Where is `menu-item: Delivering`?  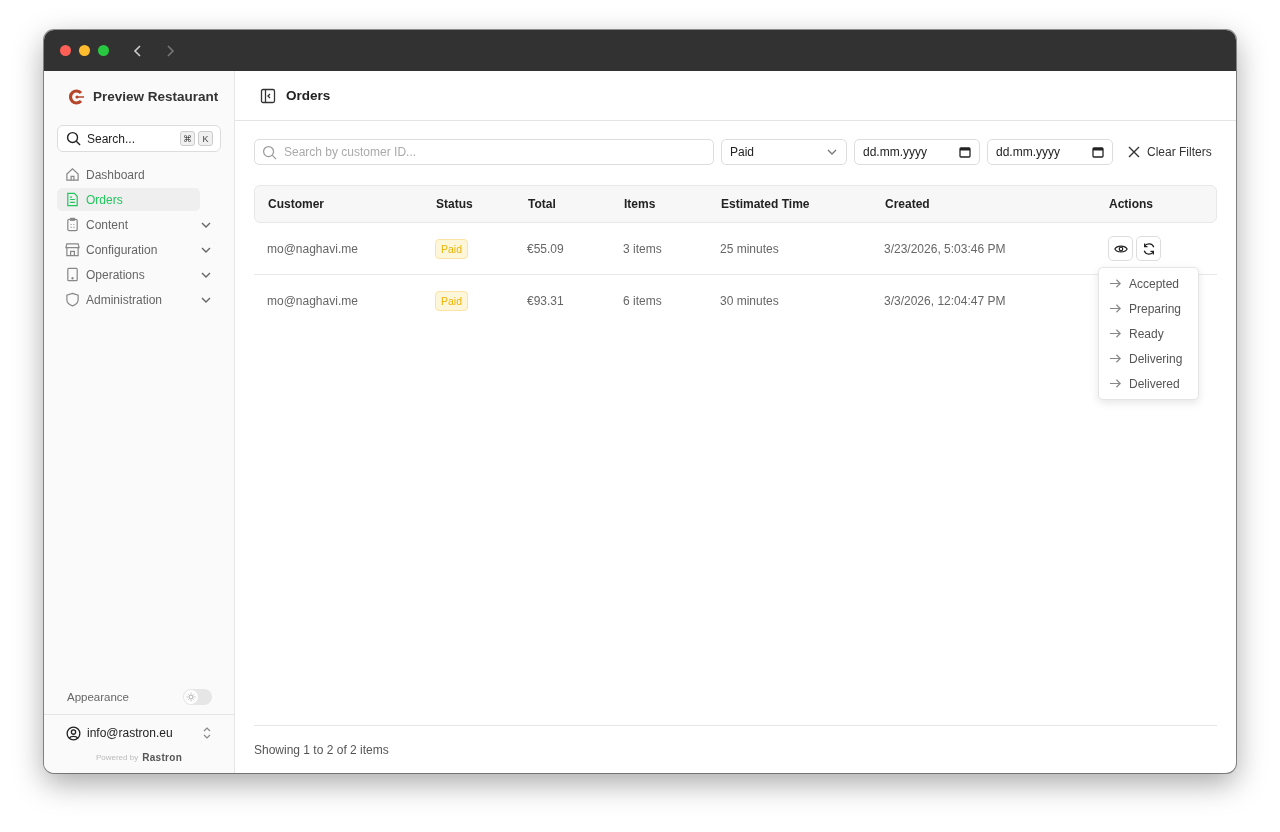 menu-item: Delivering is located at coordinates (1148, 358).